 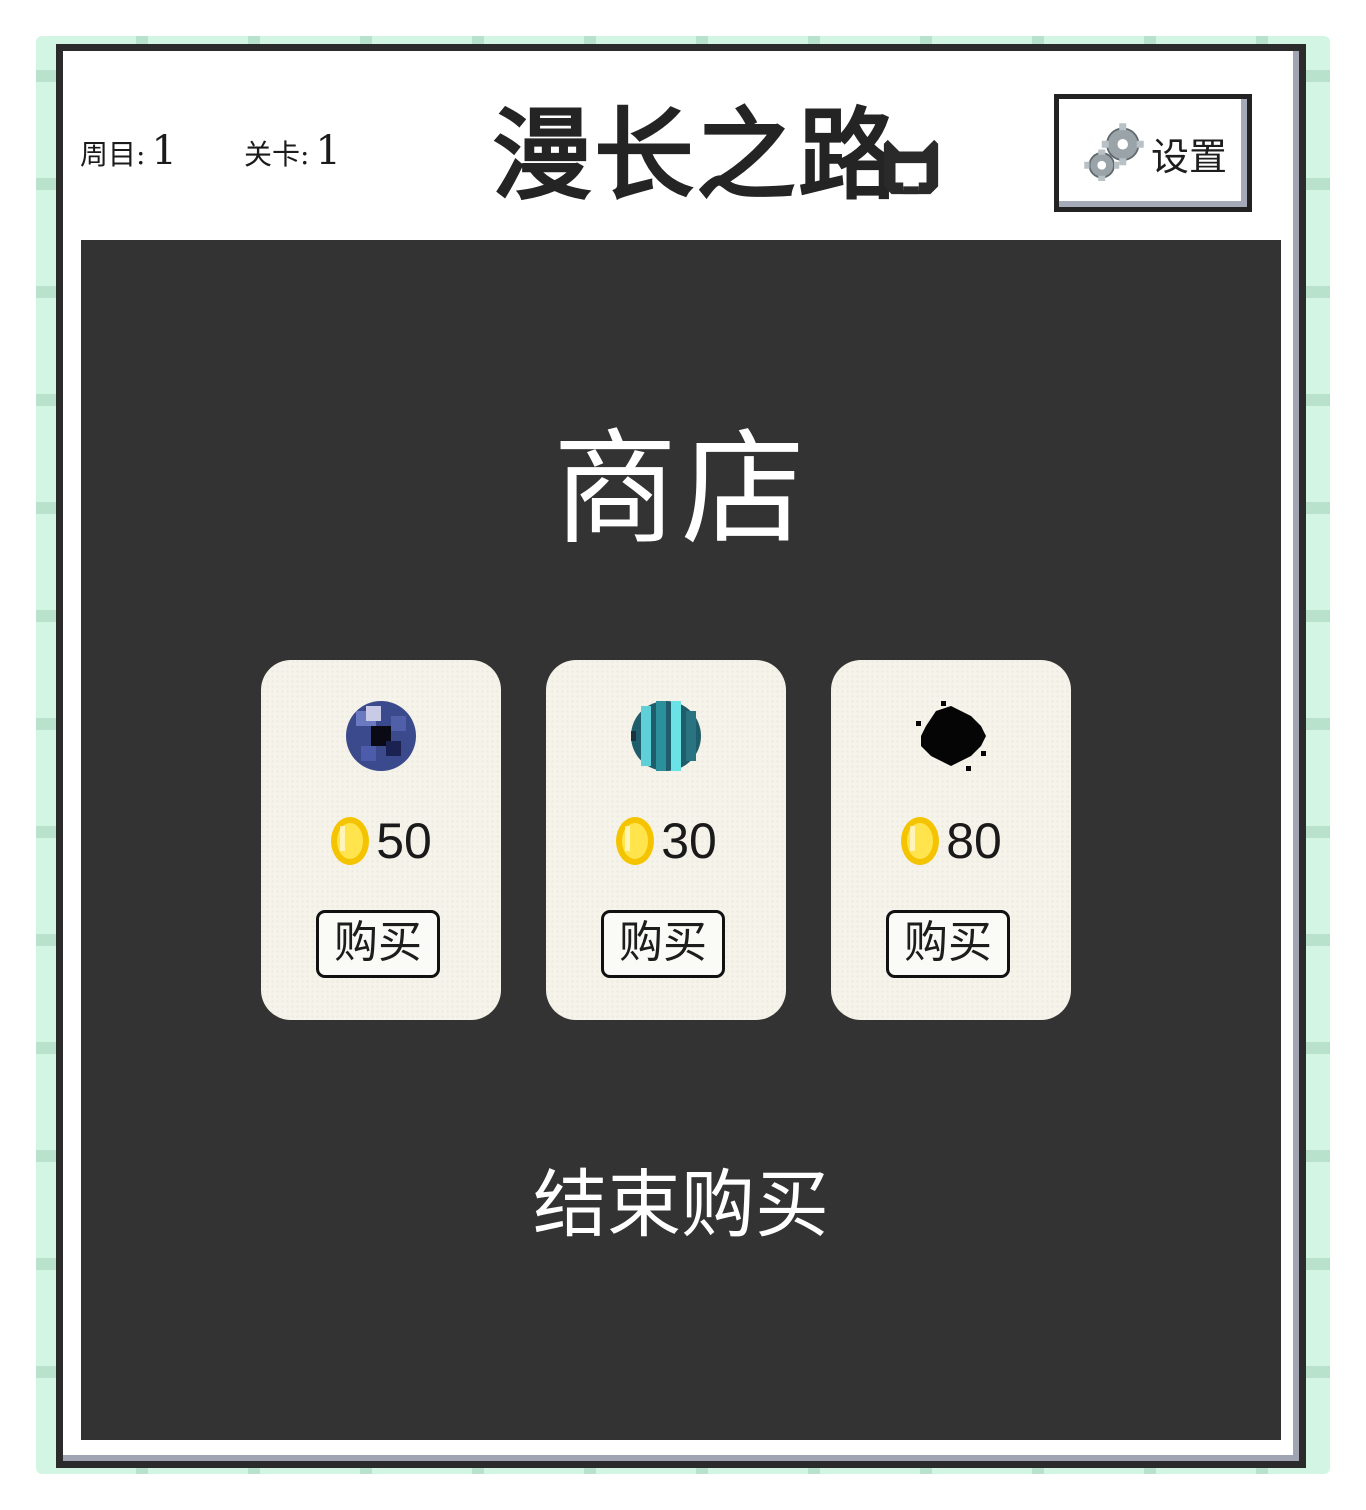 I want to click on black-blob-icon, so click(x=951, y=736).